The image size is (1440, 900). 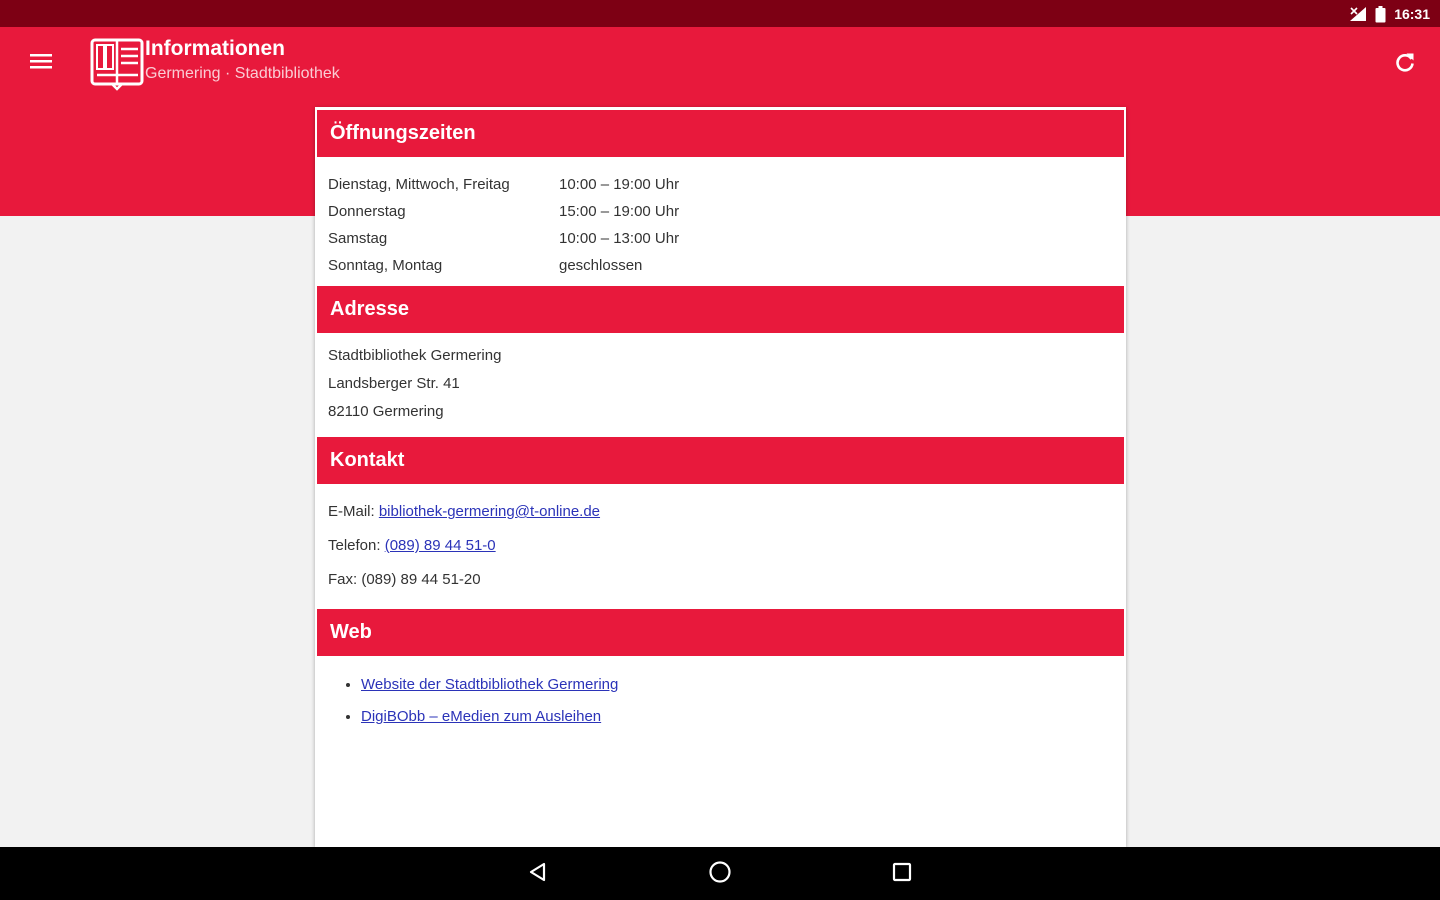 I want to click on refresh-icon, so click(x=1405, y=64).